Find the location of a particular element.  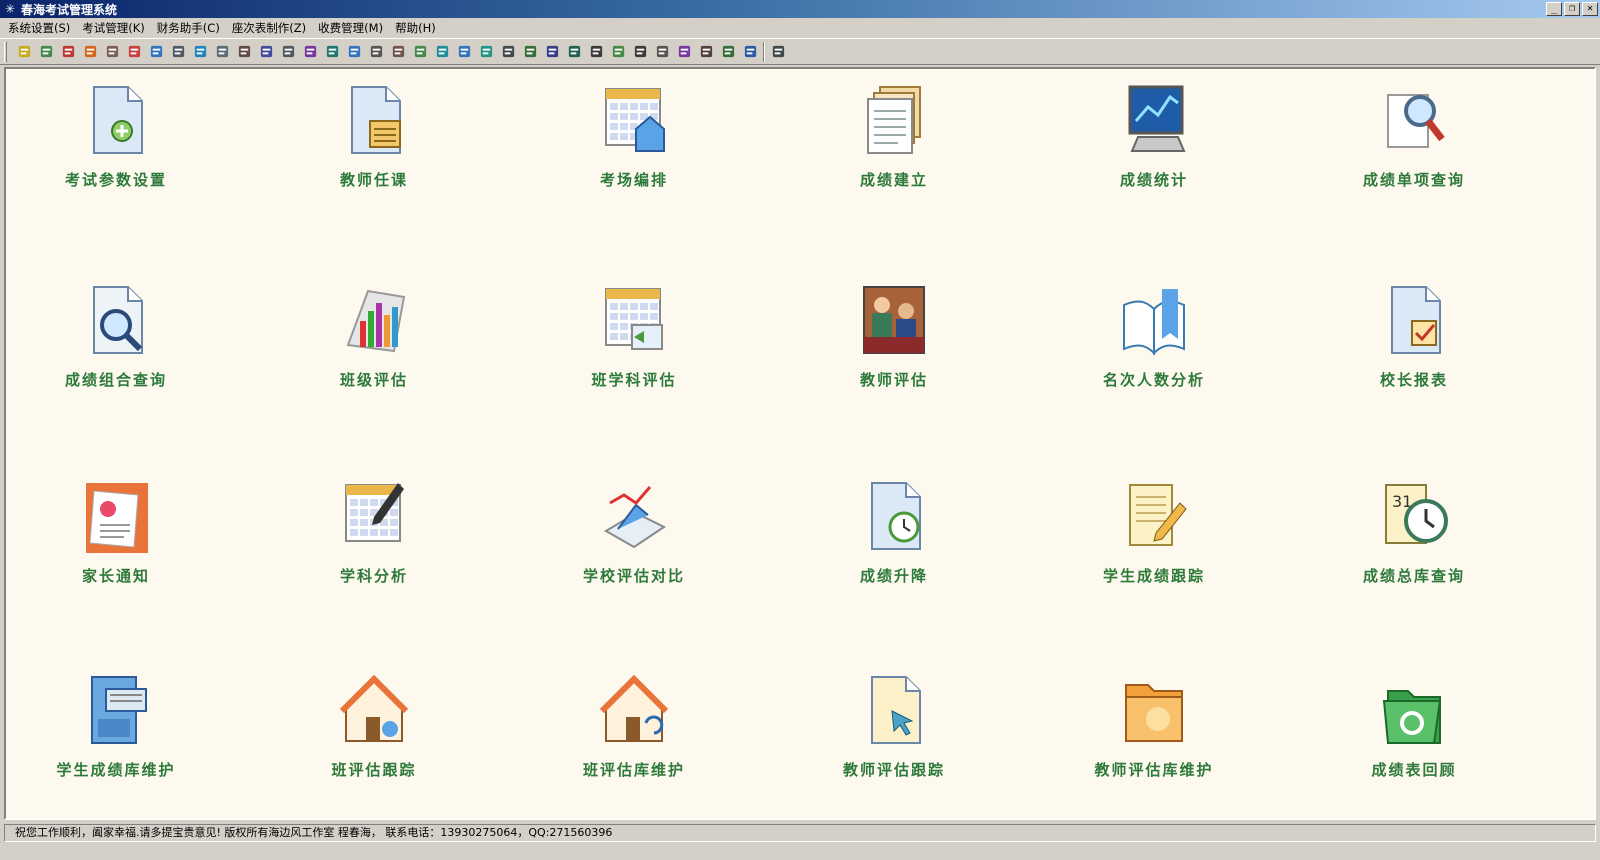

tile-5: 成绩单项查询 is located at coordinates (1414, 146).